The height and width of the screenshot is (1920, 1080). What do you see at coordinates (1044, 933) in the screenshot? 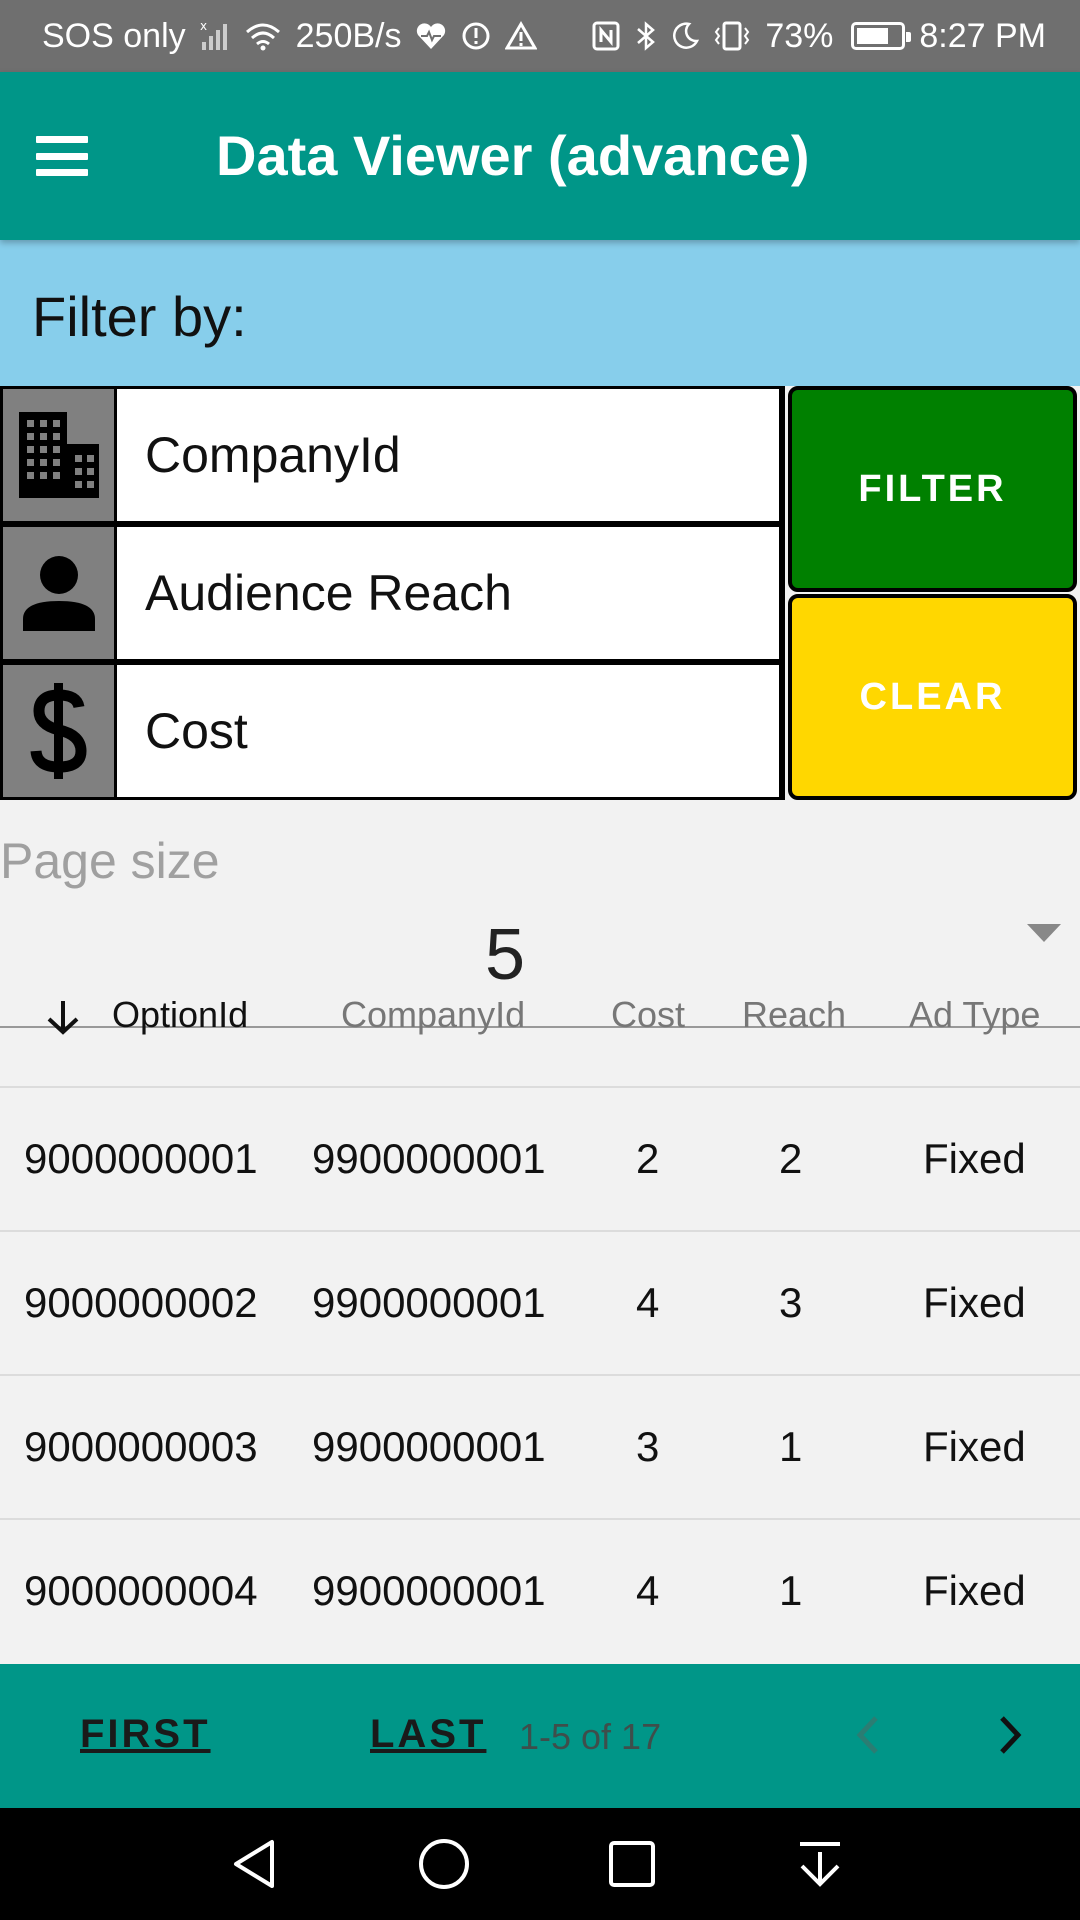
I see `dropdown-arrow-icon` at bounding box center [1044, 933].